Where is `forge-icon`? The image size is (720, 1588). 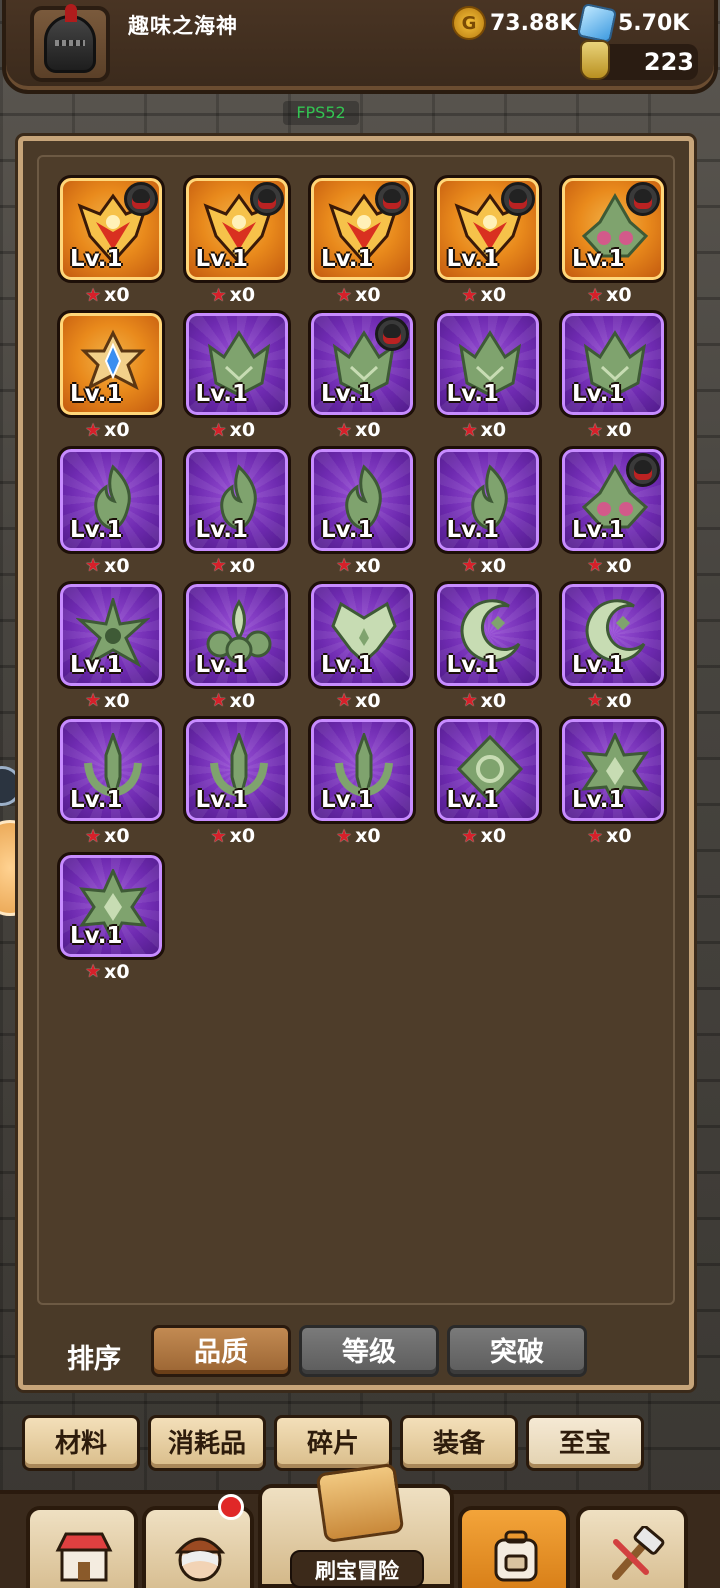
forge-icon is located at coordinates (638, 1553).